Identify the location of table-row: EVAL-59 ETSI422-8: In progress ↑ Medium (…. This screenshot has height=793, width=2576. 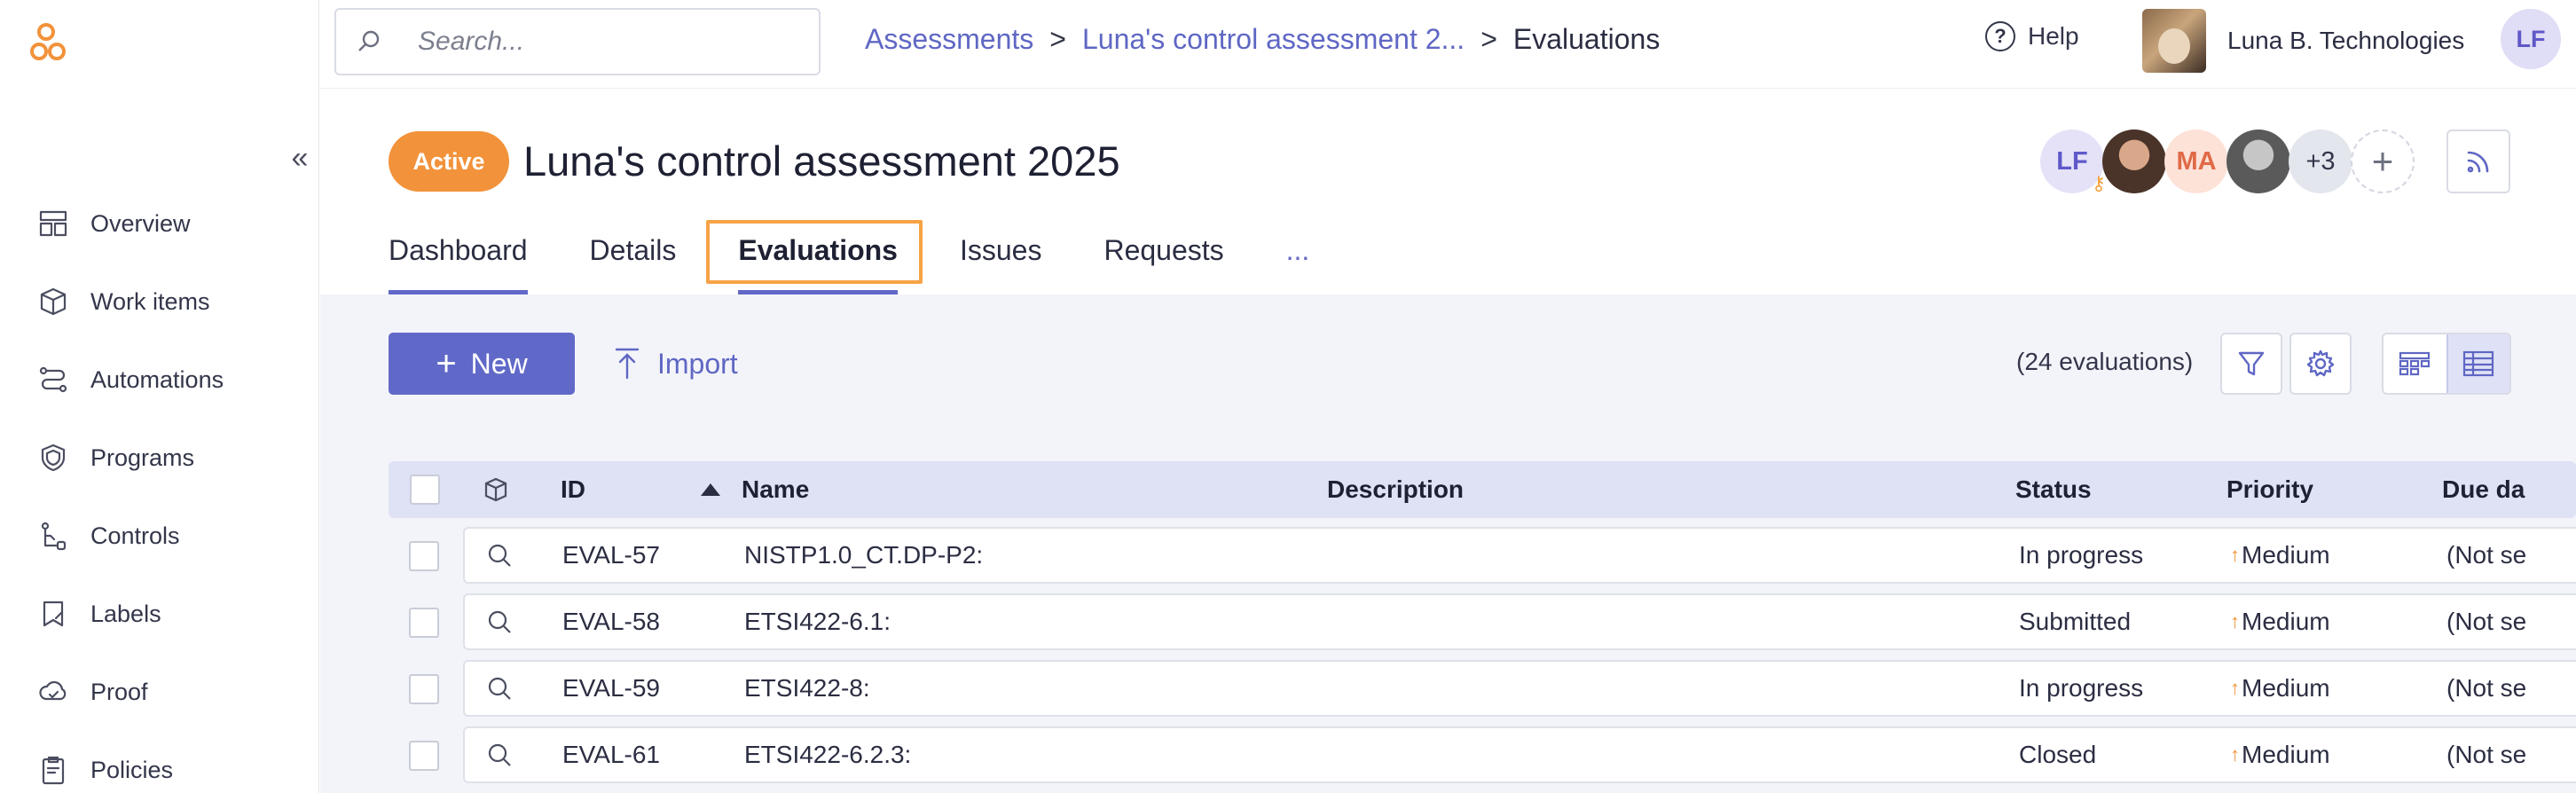
(1519, 688).